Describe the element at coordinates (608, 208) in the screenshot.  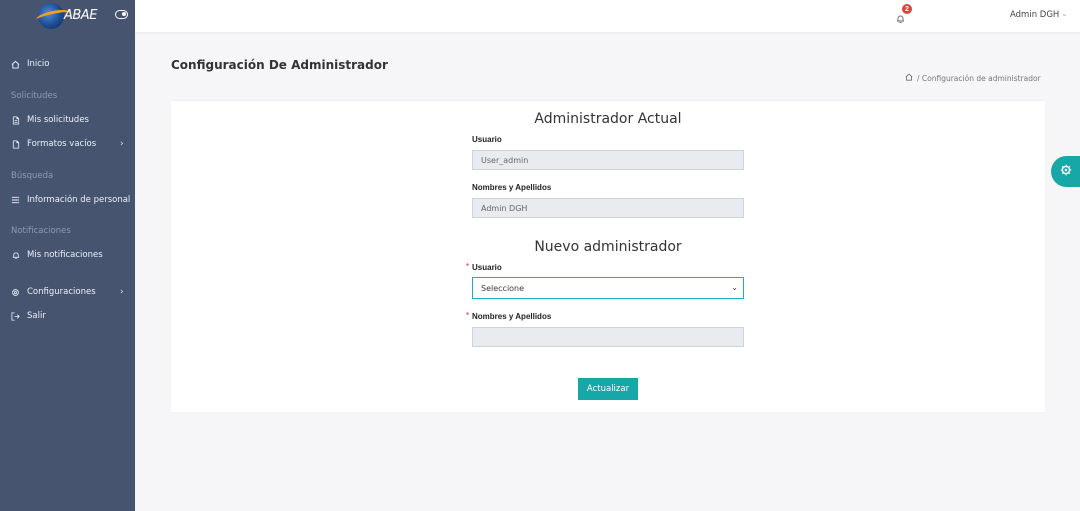
I see `current-name-field: Admin DGH` at that location.